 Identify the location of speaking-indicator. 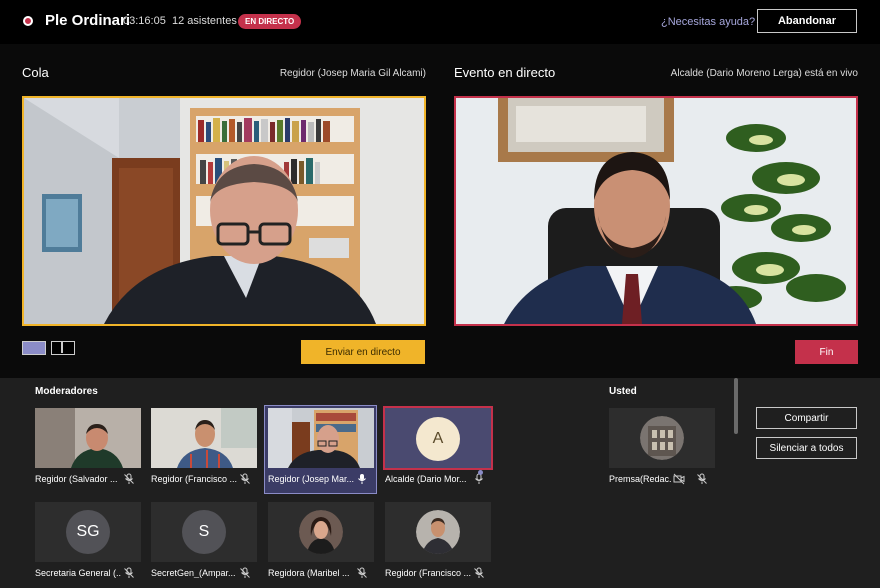
(480, 472).